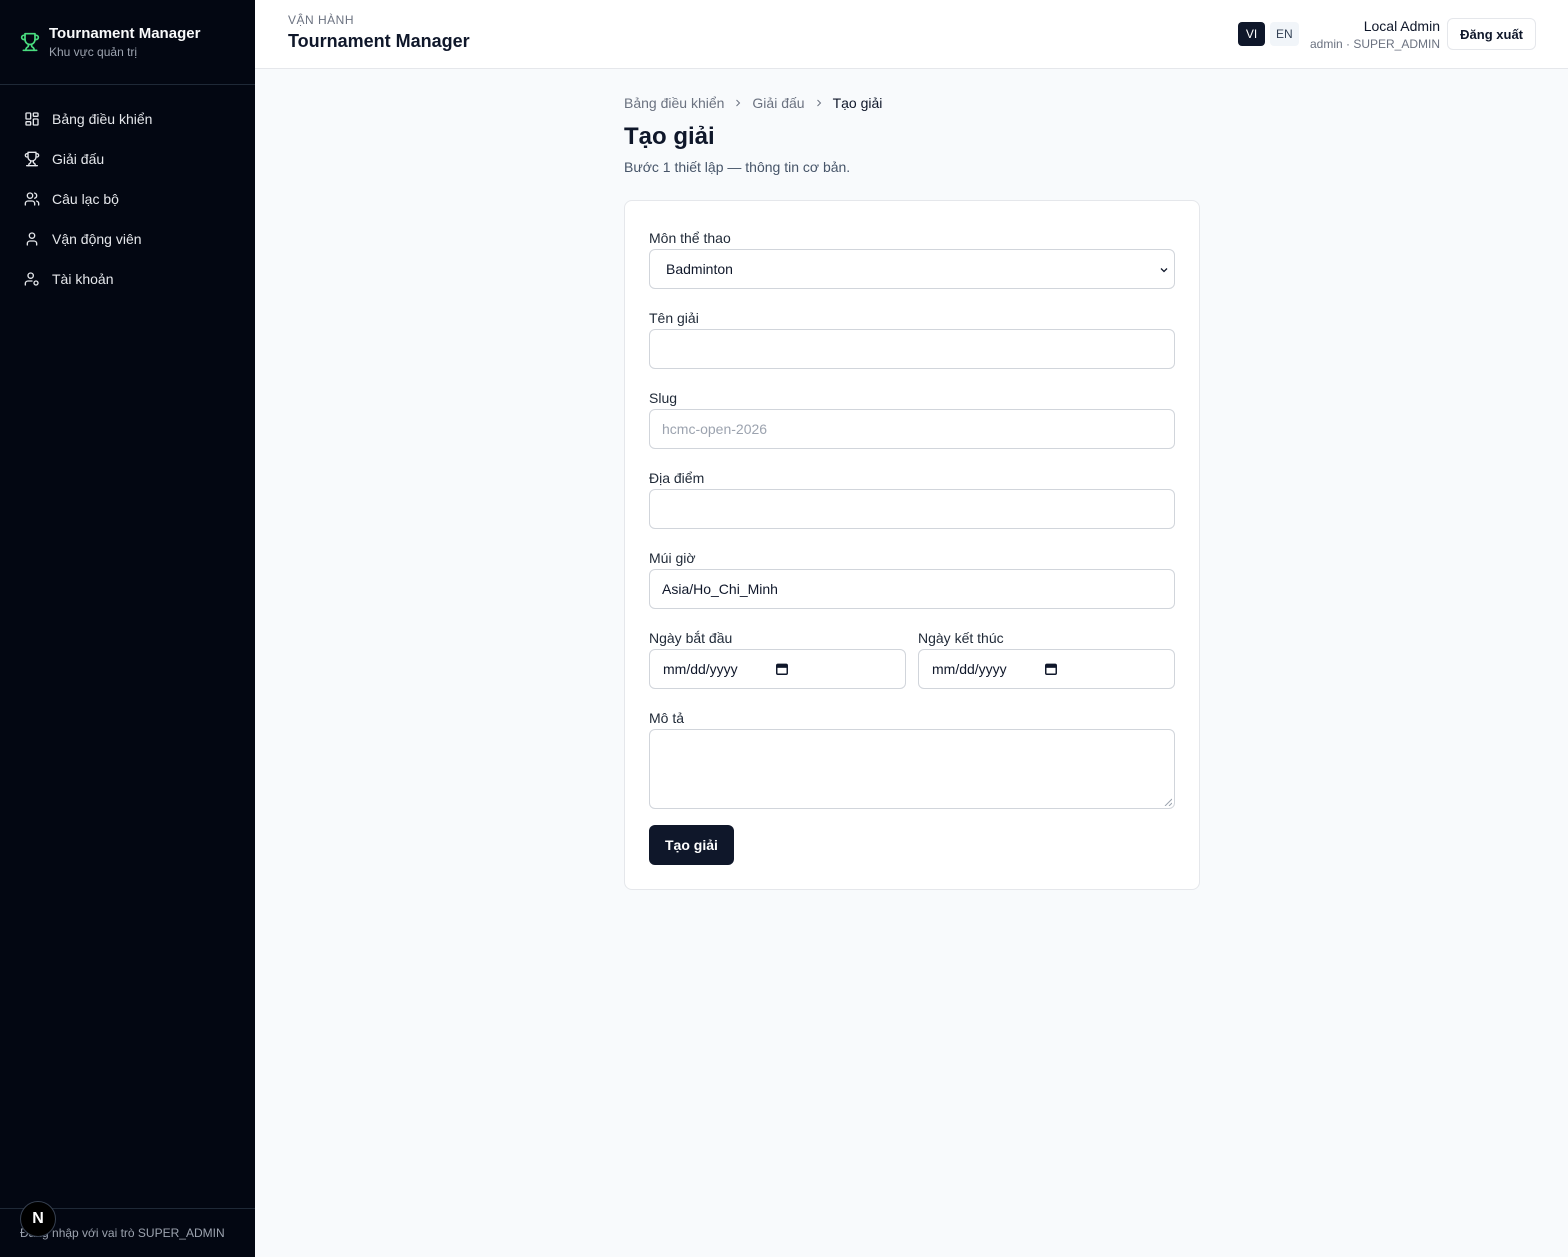 The width and height of the screenshot is (1568, 1257). I want to click on page-title: Tạo giải, so click(669, 136).